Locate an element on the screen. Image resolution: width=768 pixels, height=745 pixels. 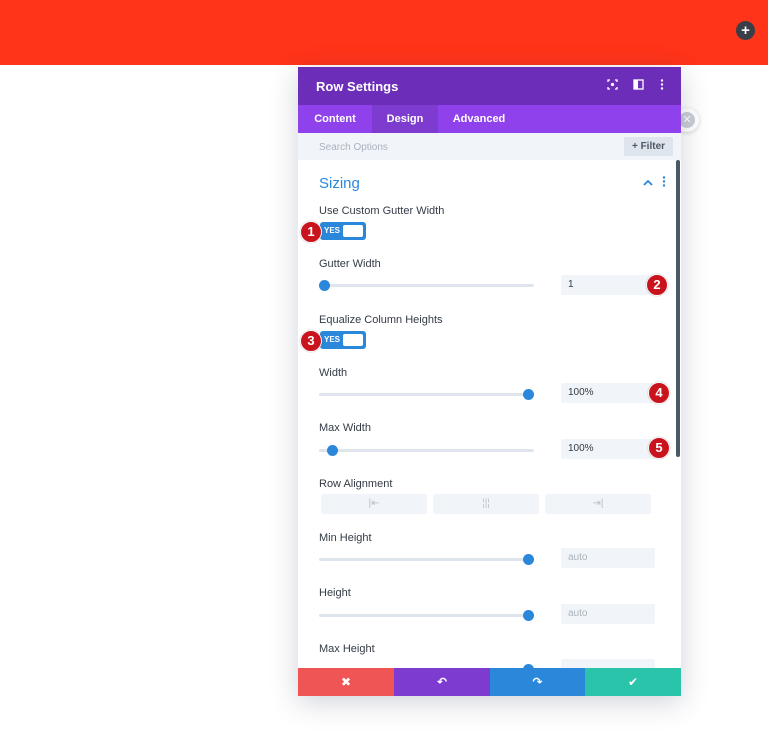
align-center-icon: ¦|¦ is located at coordinates (486, 503).